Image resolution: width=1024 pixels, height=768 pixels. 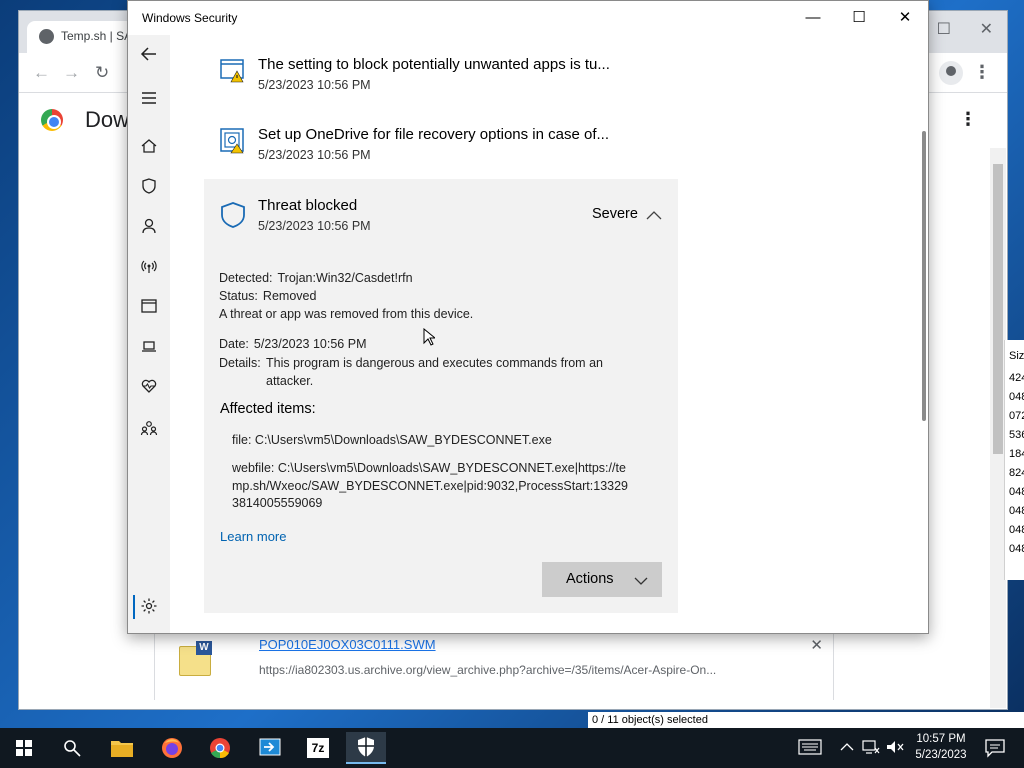 What do you see at coordinates (641, 579) in the screenshot?
I see `chevron-down-icon` at bounding box center [641, 579].